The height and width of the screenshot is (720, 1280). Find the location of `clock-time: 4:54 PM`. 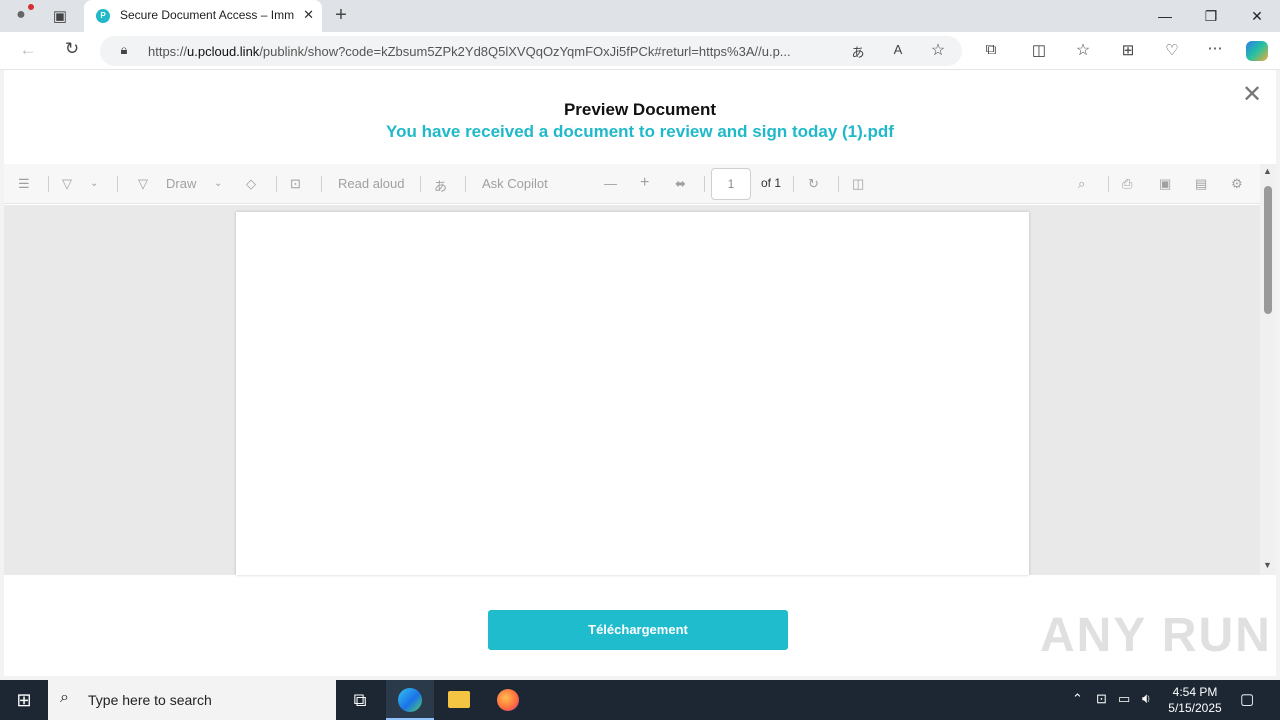

clock-time: 4:54 PM is located at coordinates (1195, 692).